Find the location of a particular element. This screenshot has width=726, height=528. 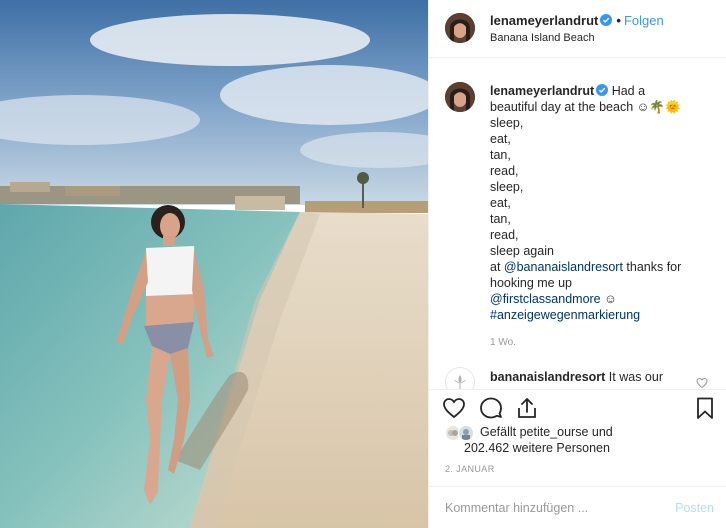

share-icon is located at coordinates (527, 408).